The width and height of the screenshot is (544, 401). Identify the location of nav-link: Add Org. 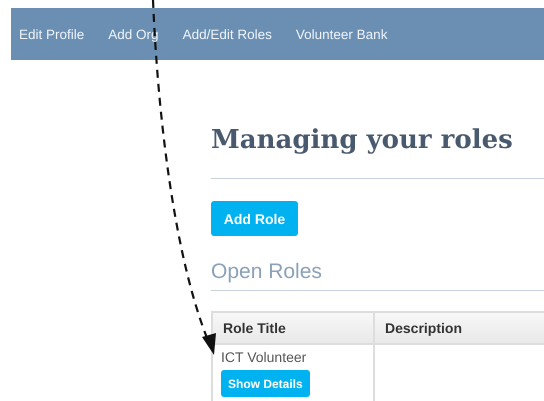
(133, 34).